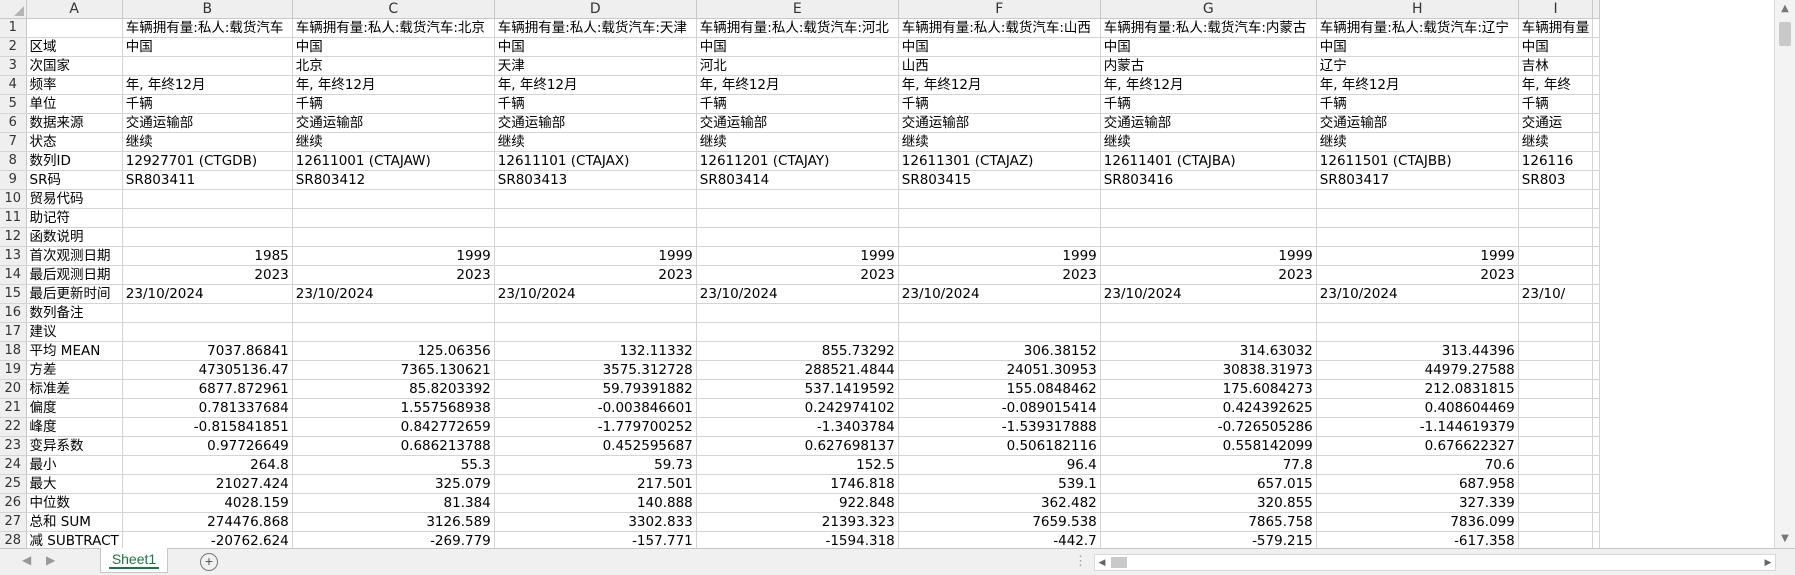 The width and height of the screenshot is (1795, 575). Describe the element at coordinates (595, 446) in the screenshot. I see `grid-cell: 0.452595687` at that location.